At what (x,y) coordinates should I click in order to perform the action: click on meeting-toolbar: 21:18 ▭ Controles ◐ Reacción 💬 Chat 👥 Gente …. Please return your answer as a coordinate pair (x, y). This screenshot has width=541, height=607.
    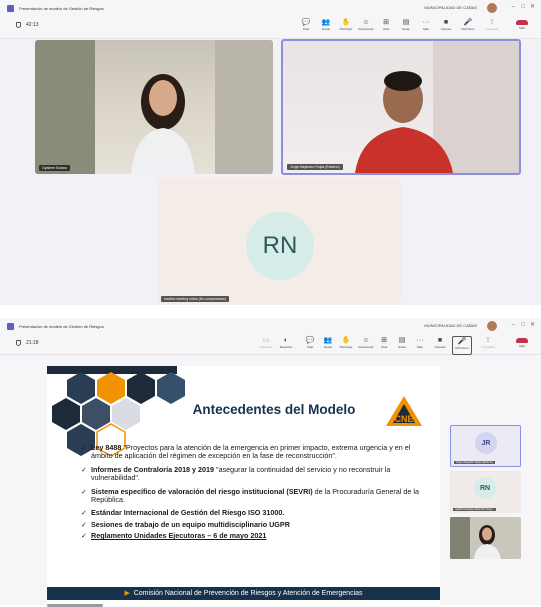
    Looking at the image, I should click on (270, 344).